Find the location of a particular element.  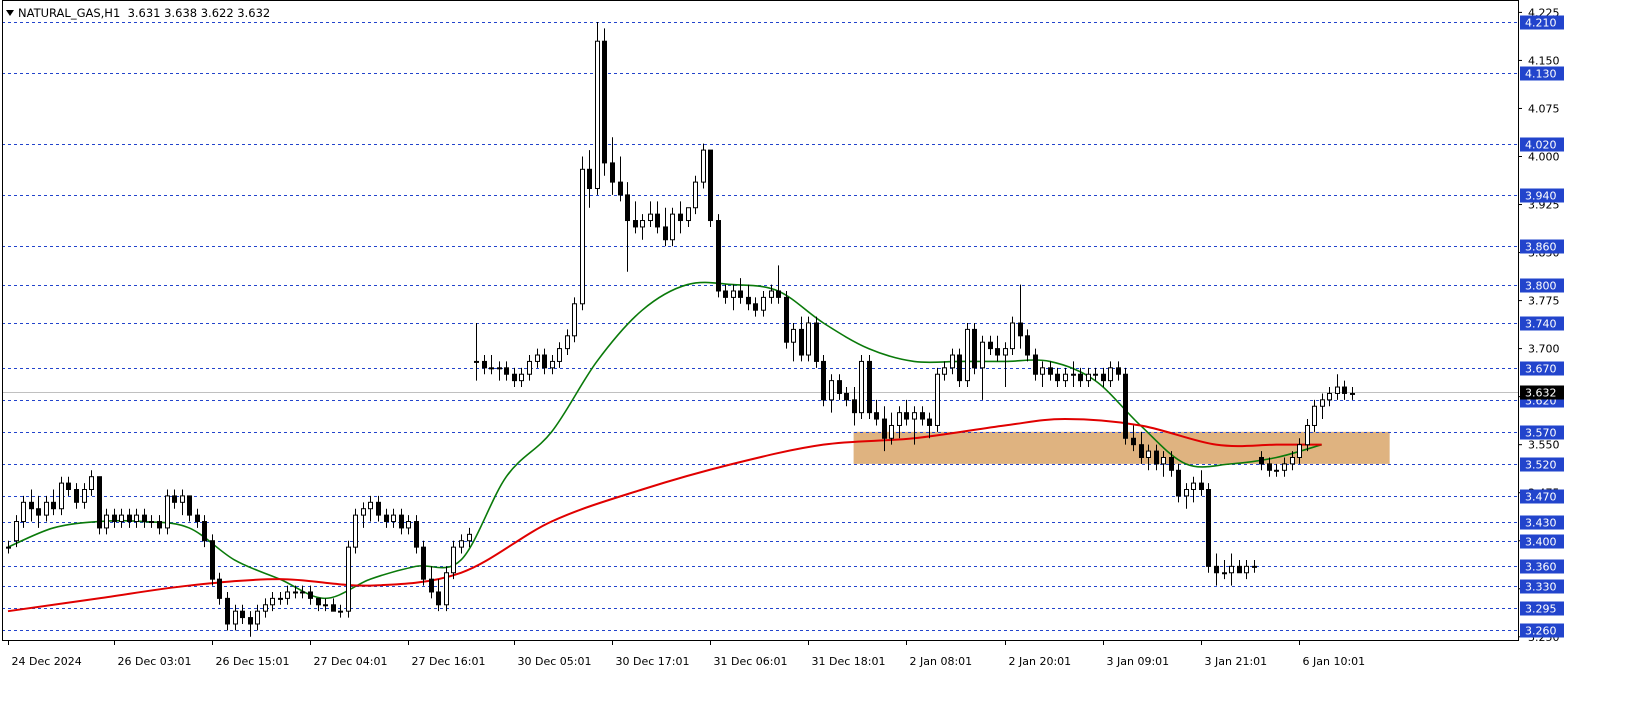

time-tick-label: 30 Dec 17:01 is located at coordinates (653, 661).